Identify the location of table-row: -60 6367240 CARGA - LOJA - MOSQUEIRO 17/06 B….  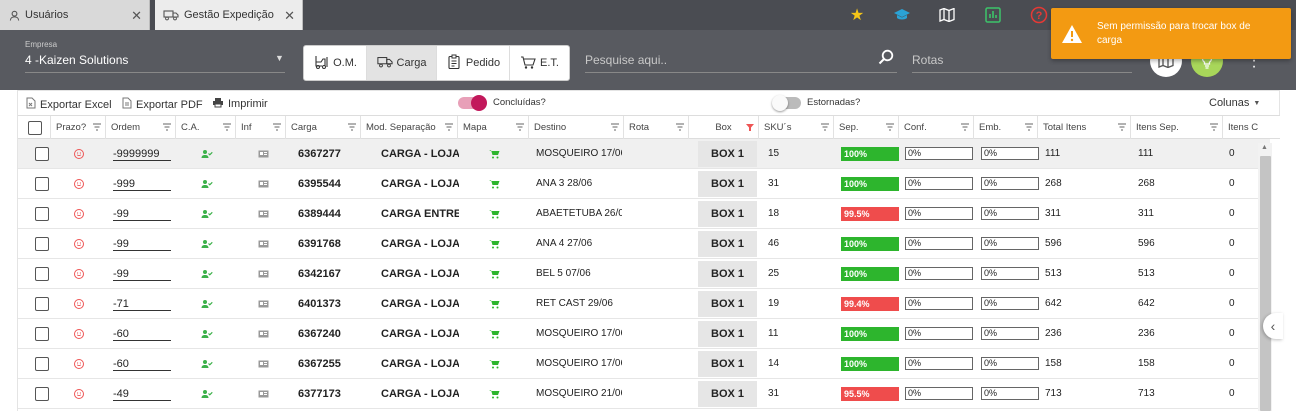
(644, 334).